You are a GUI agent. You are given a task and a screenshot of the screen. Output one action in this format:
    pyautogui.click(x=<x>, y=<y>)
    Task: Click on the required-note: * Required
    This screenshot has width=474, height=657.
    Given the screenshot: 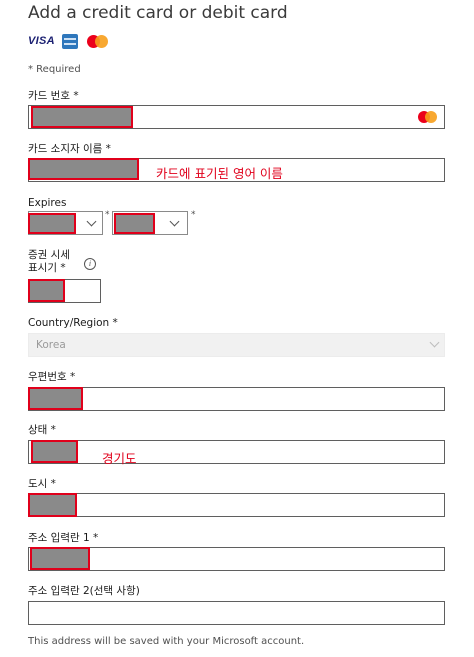 What is the action you would take?
    pyautogui.click(x=54, y=69)
    